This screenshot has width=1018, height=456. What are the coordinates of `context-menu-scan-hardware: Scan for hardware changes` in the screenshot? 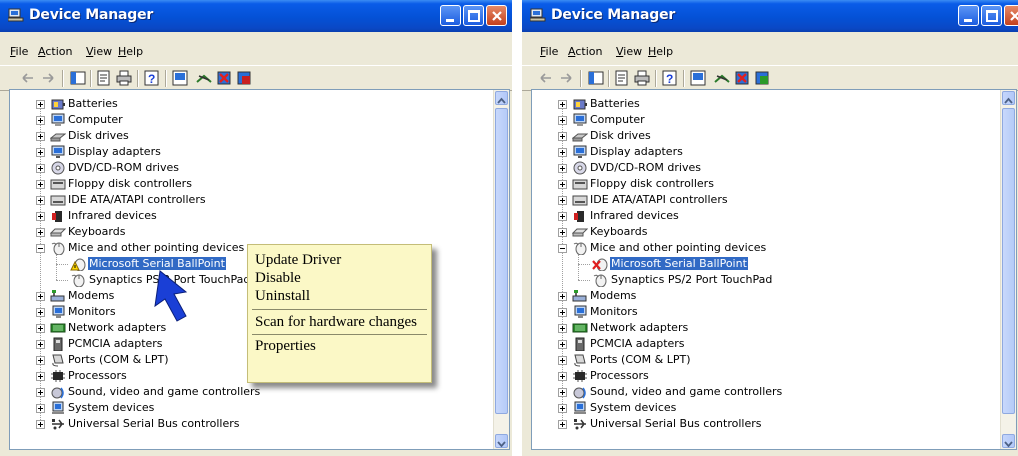 It's located at (336, 322).